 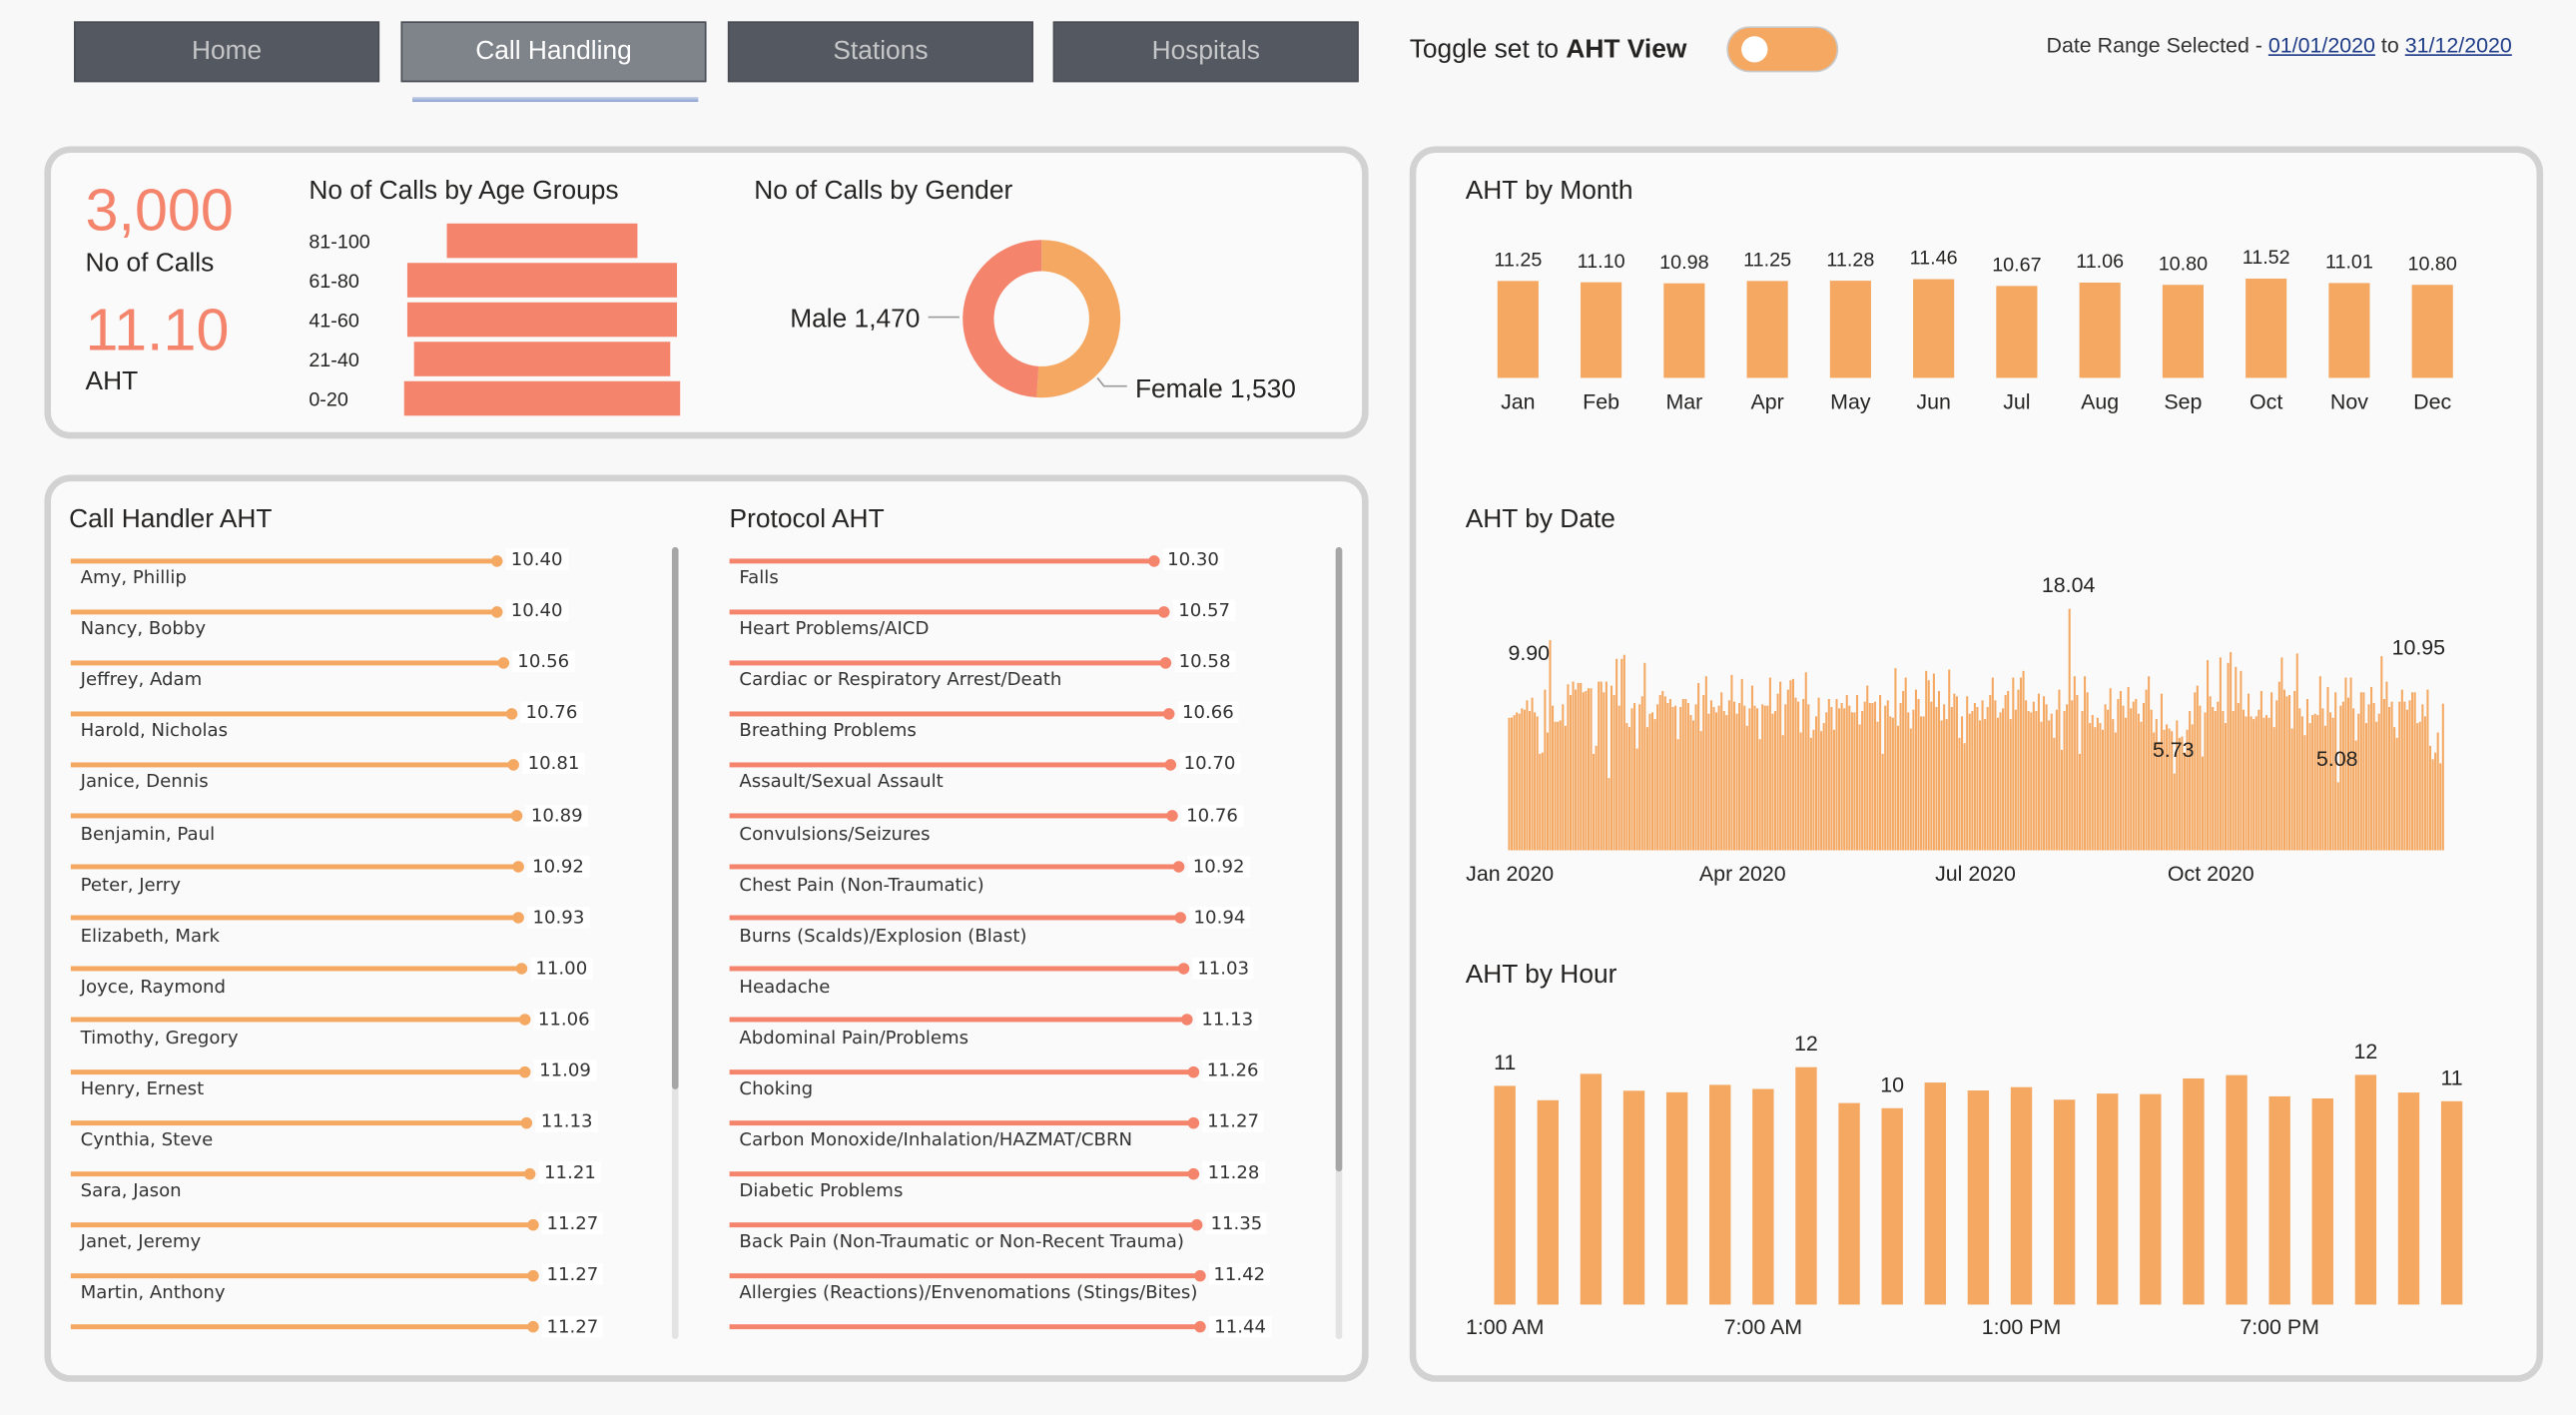 What do you see at coordinates (1529, 653) in the screenshot?
I see `date-data-label: 9.90` at bounding box center [1529, 653].